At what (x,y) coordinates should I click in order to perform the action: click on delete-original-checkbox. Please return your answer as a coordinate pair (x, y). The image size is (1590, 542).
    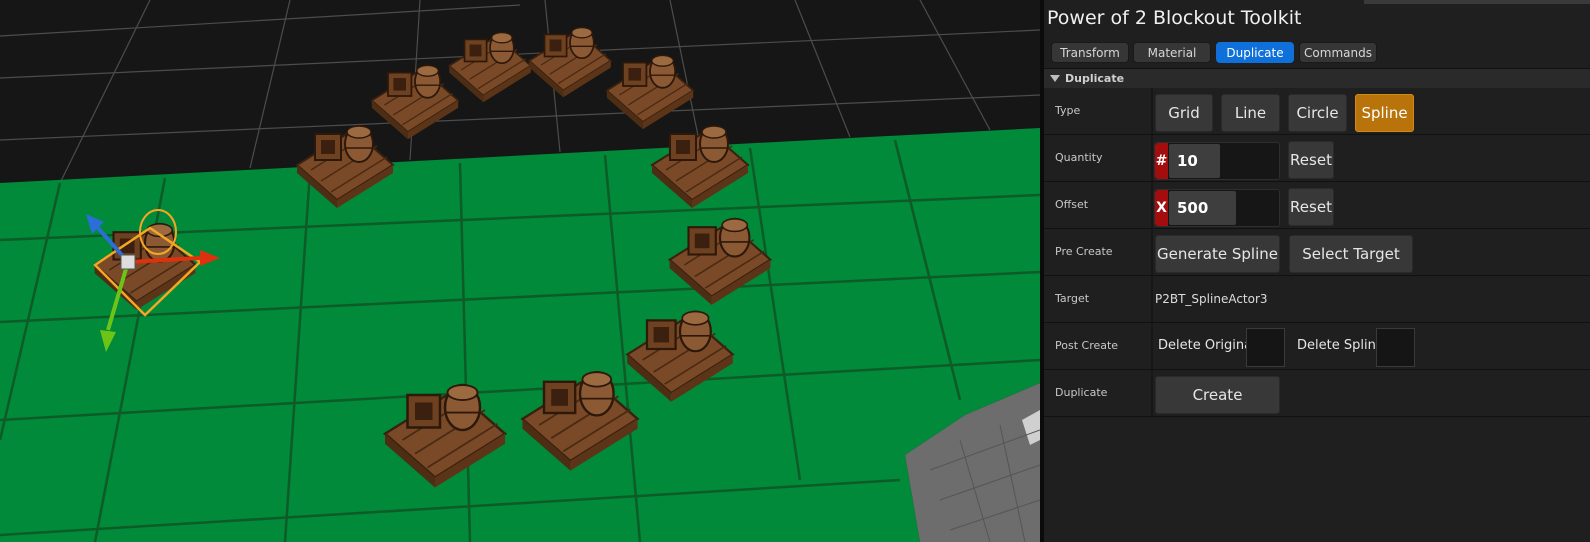
    Looking at the image, I should click on (1265, 347).